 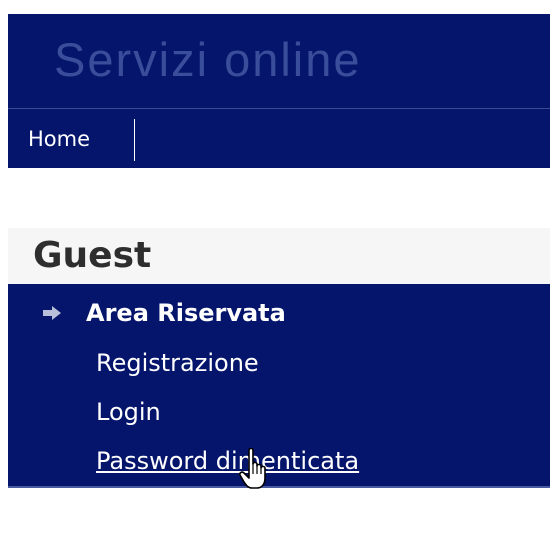 I want to click on arrow-right-icon, so click(x=52, y=313).